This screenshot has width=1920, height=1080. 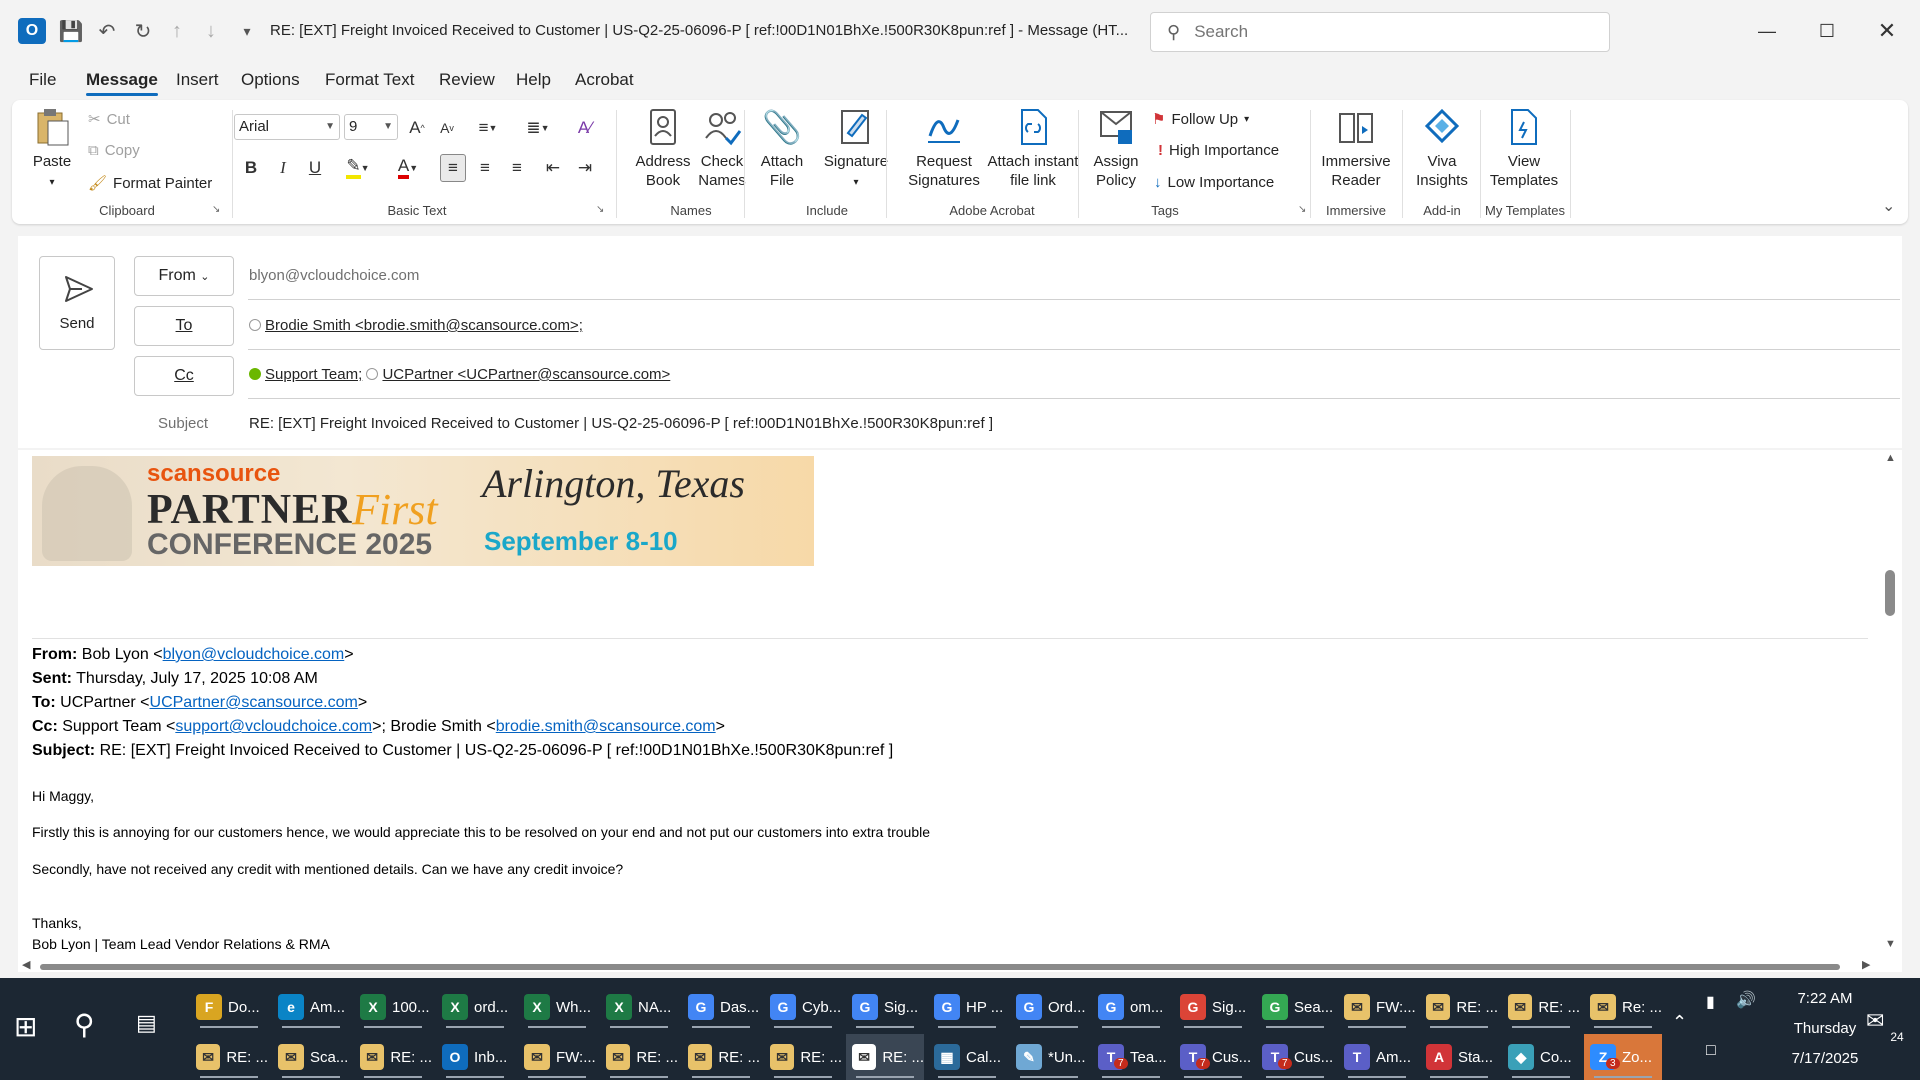 What do you see at coordinates (150, 183) in the screenshot?
I see `format-painter-button: 🖌 Format Painter` at bounding box center [150, 183].